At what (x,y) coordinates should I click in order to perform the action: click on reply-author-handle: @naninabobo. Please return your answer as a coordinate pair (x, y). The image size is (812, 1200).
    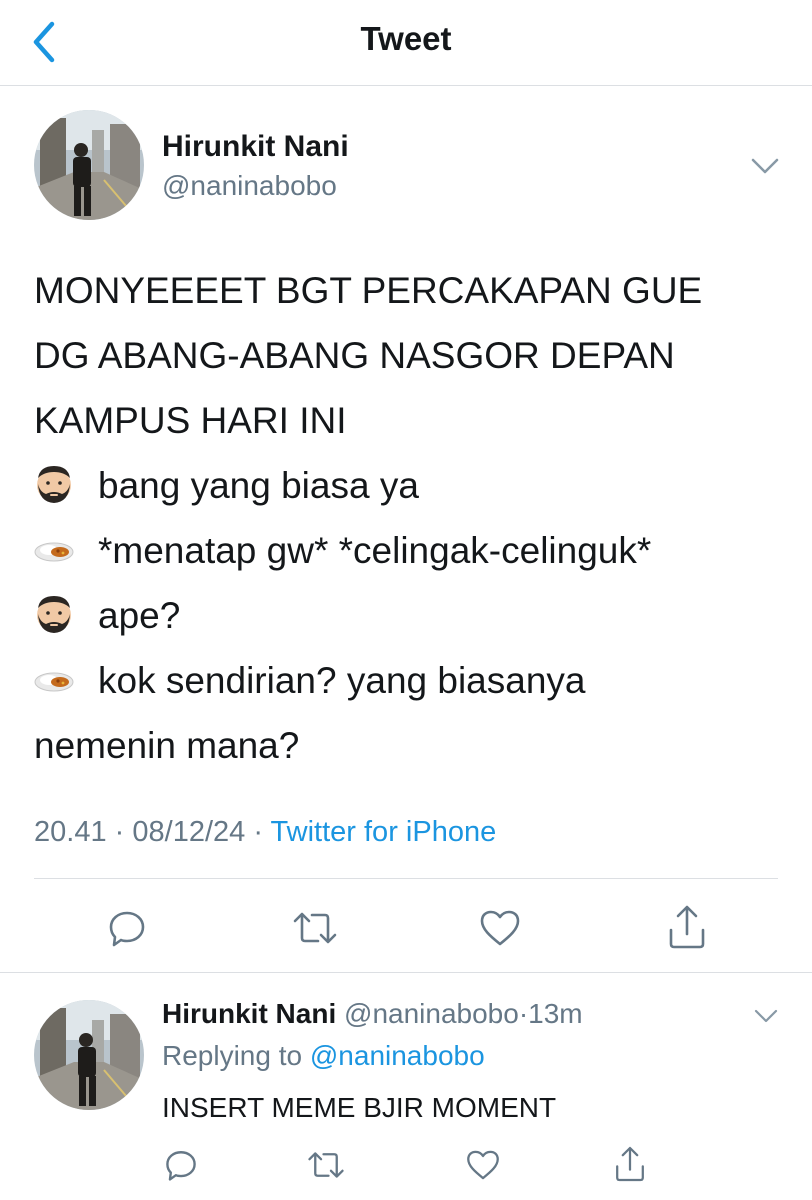
    Looking at the image, I should click on (431, 1013).